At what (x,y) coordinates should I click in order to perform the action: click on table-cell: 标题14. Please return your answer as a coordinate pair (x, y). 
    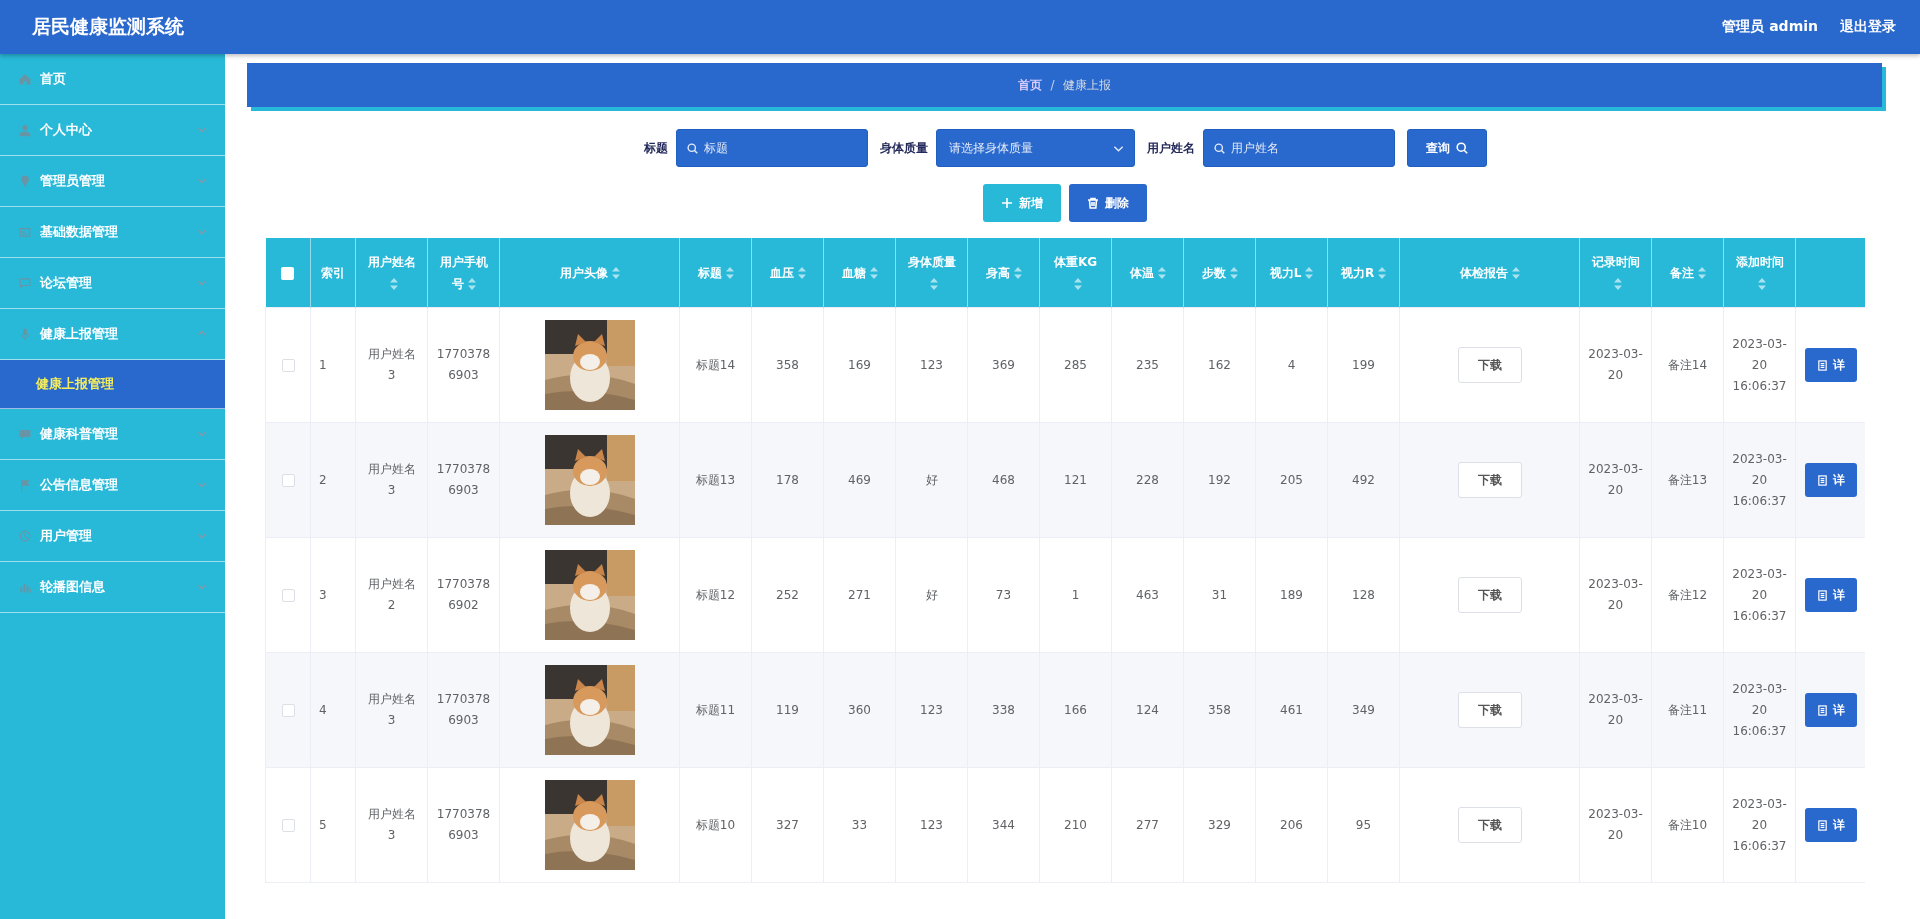
    Looking at the image, I should click on (715, 365).